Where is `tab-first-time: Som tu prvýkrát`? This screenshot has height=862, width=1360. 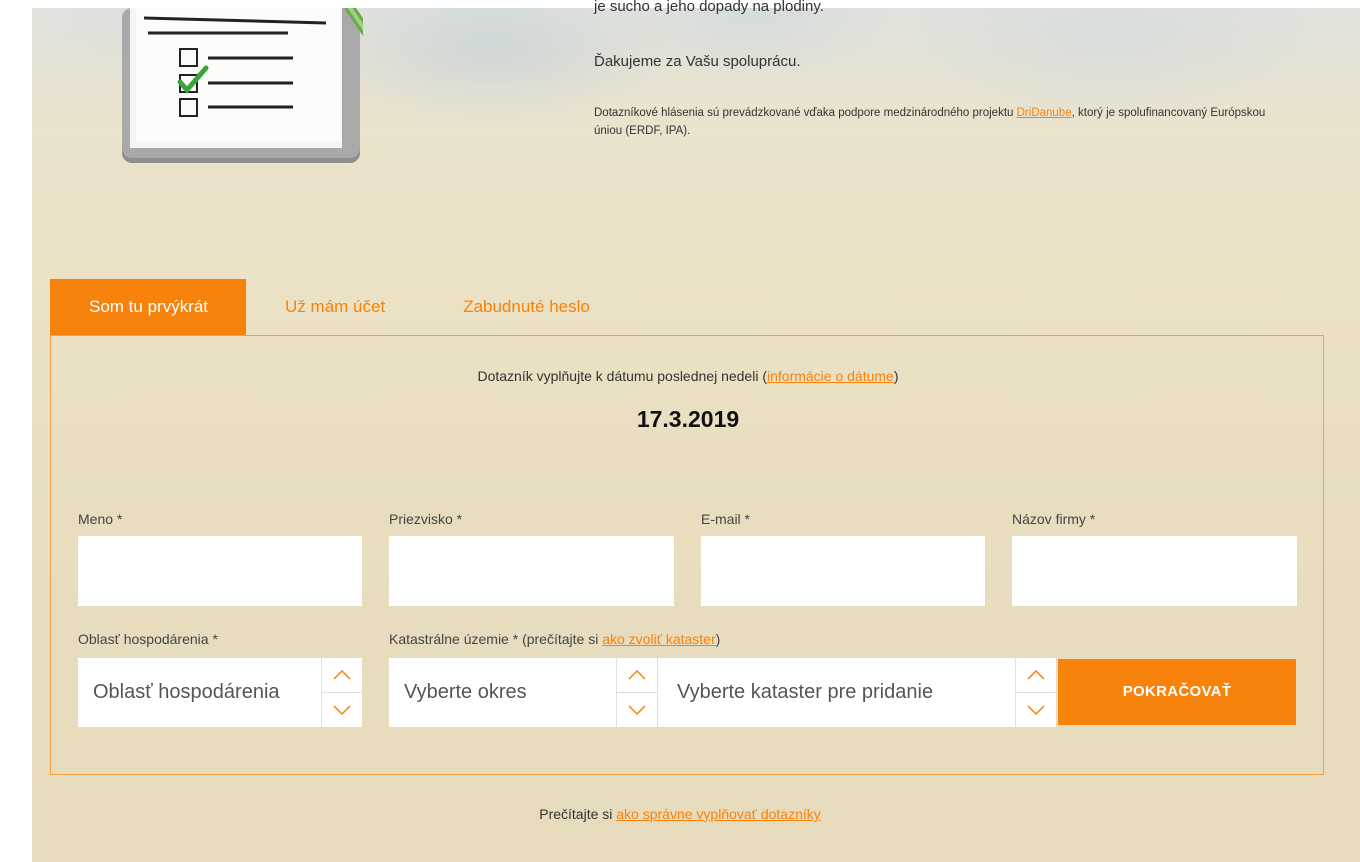
tab-first-time: Som tu prvýkrát is located at coordinates (148, 307).